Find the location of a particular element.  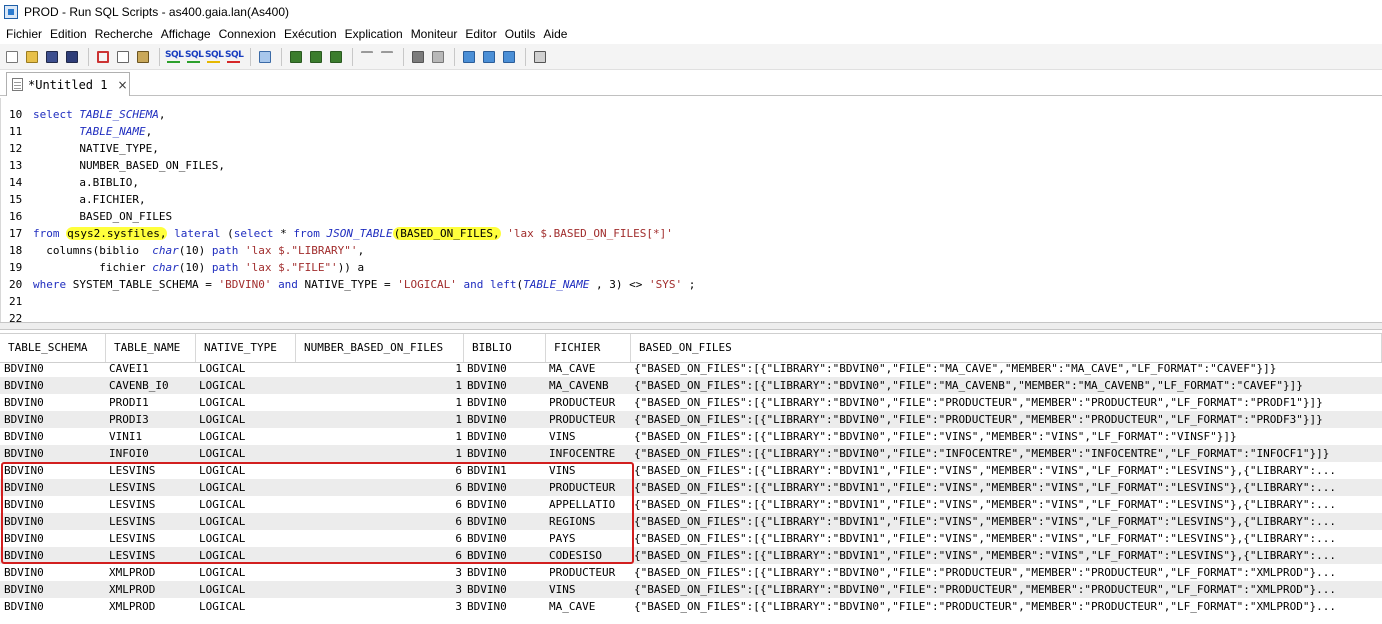

code-line: 15 a.FICHIER, is located at coordinates (691, 199).